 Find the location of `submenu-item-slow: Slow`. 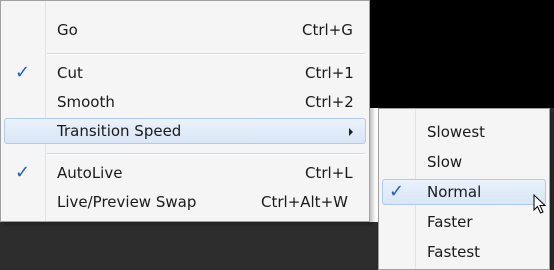

submenu-item-slow: Slow is located at coordinates (464, 162).